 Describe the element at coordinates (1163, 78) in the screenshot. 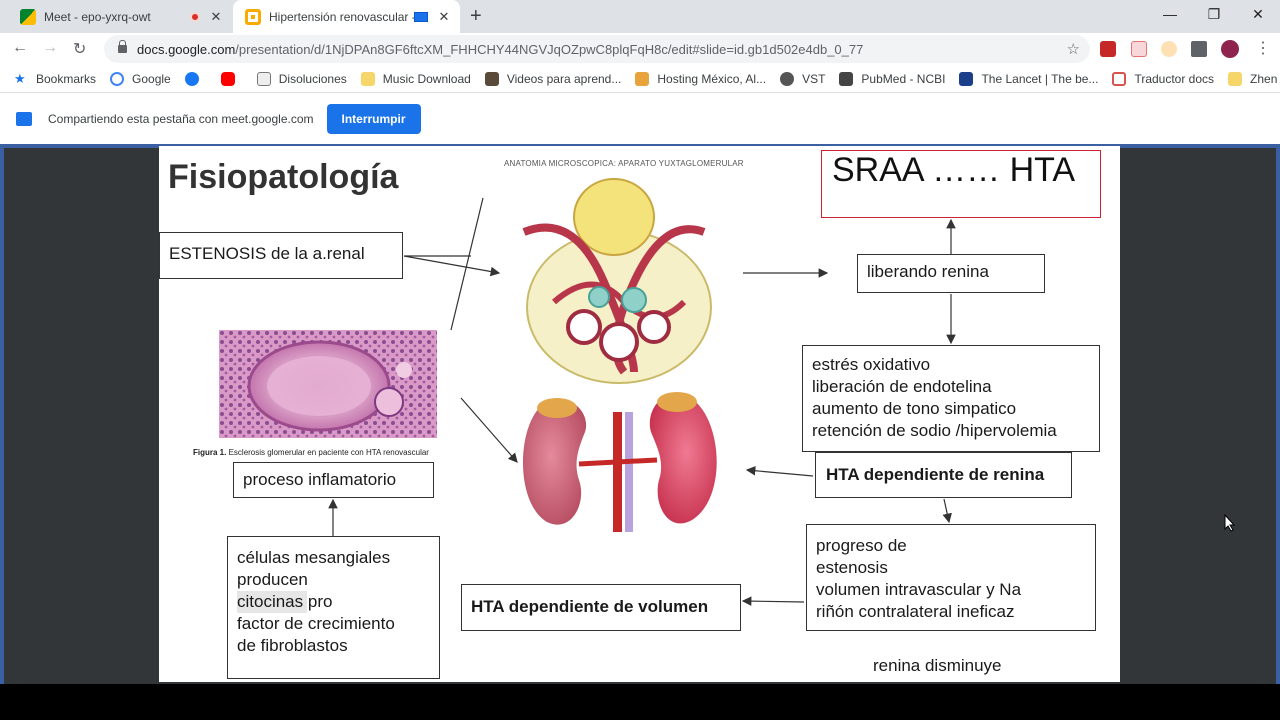

I see `bookmark-item: Traductor docs` at that location.